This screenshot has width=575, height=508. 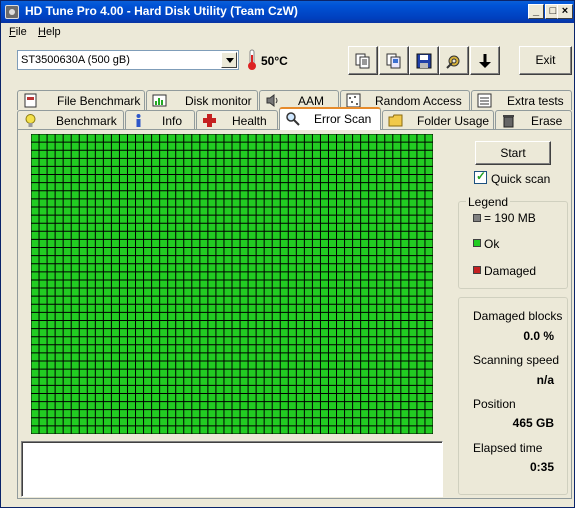 What do you see at coordinates (484, 100) in the screenshot?
I see `extra-tests-icon` at bounding box center [484, 100].